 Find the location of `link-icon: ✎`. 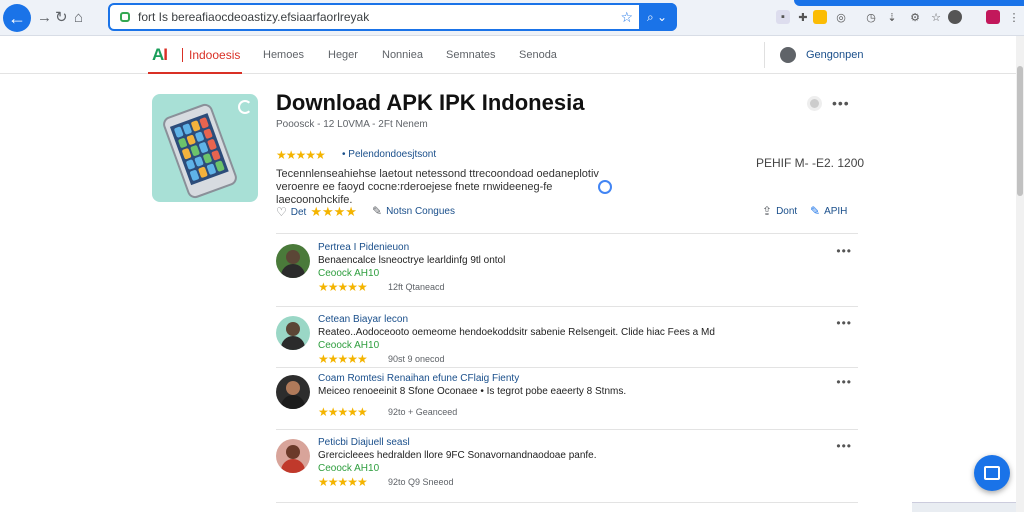

link-icon: ✎ is located at coordinates (815, 211).